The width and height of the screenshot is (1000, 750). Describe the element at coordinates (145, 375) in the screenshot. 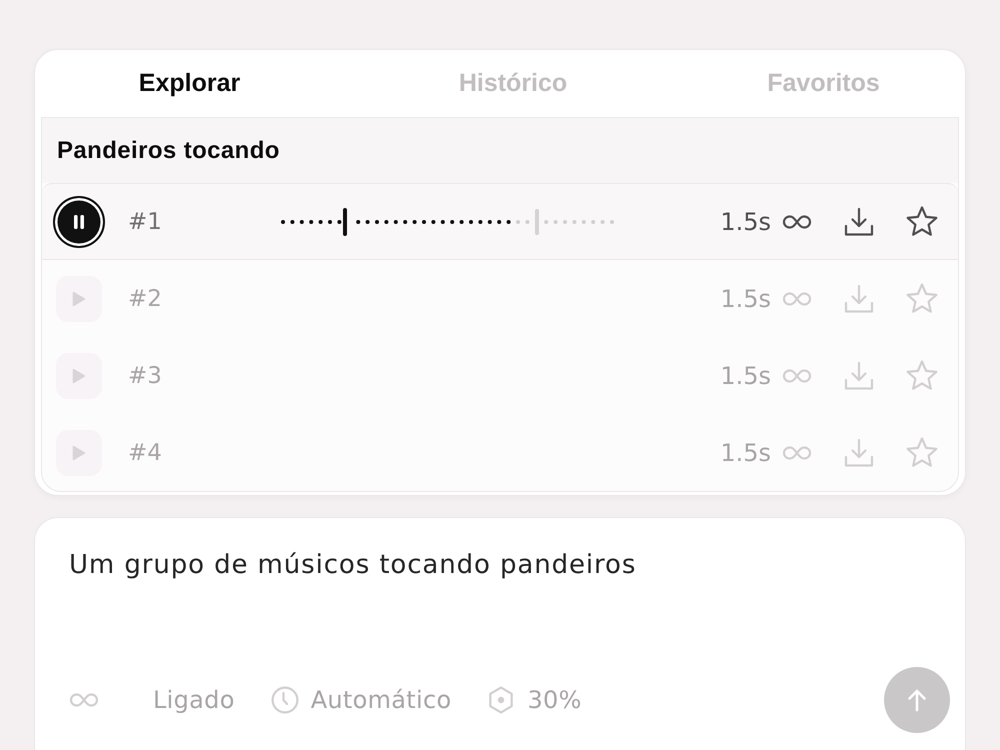

I see `sample-number: #3` at that location.